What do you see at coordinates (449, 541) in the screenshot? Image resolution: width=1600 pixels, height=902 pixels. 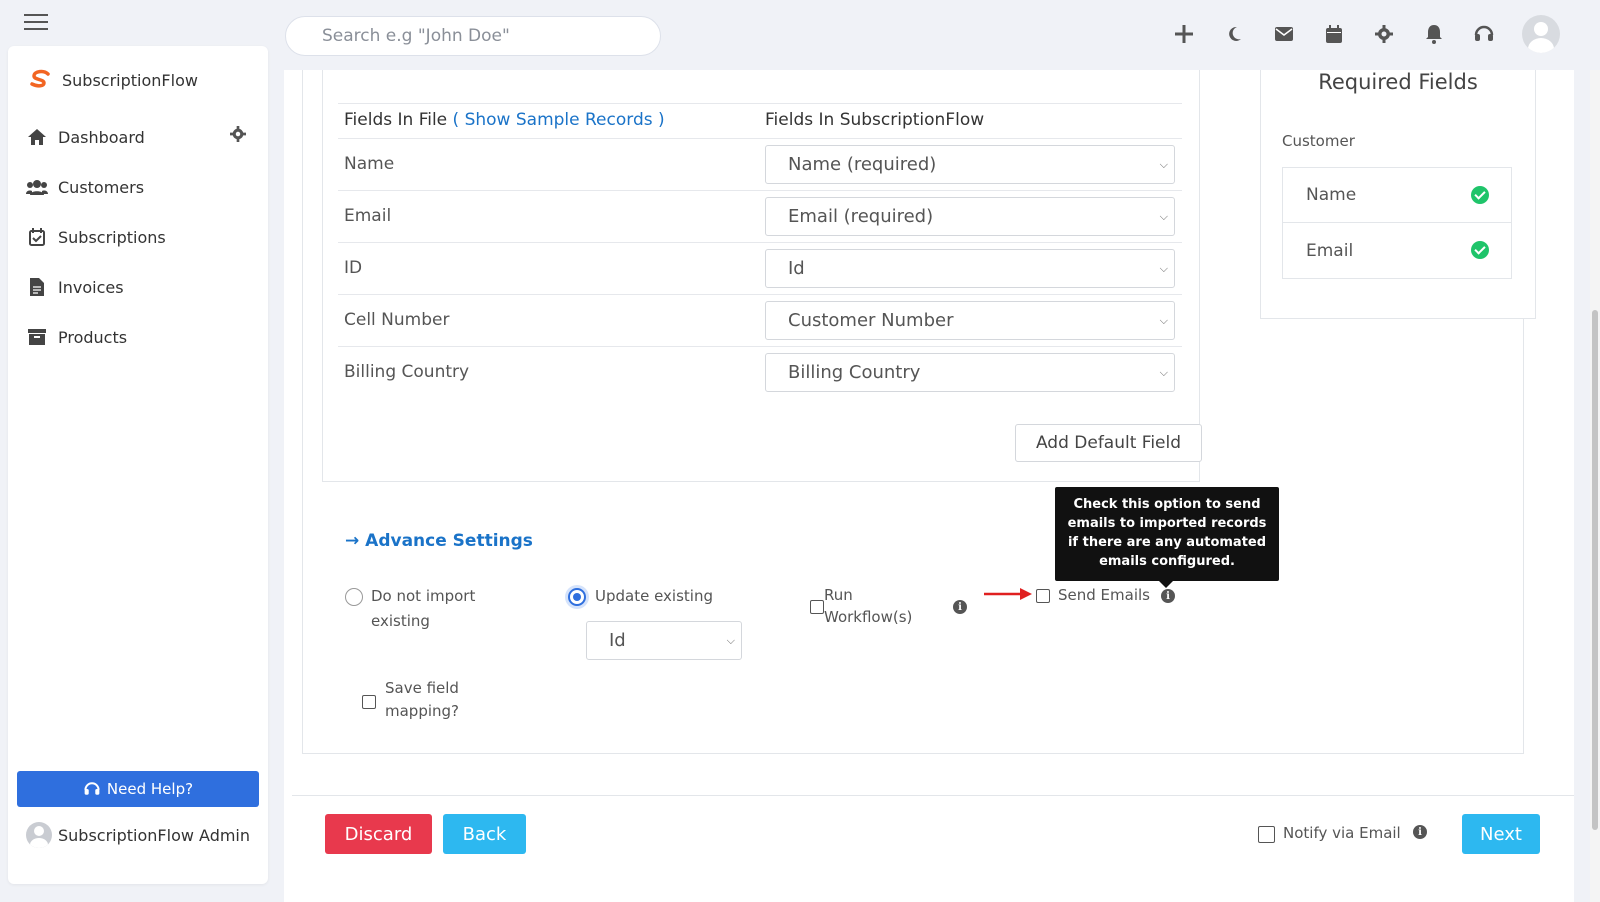 I see `advance-settings-label: Advance Settings` at bounding box center [449, 541].